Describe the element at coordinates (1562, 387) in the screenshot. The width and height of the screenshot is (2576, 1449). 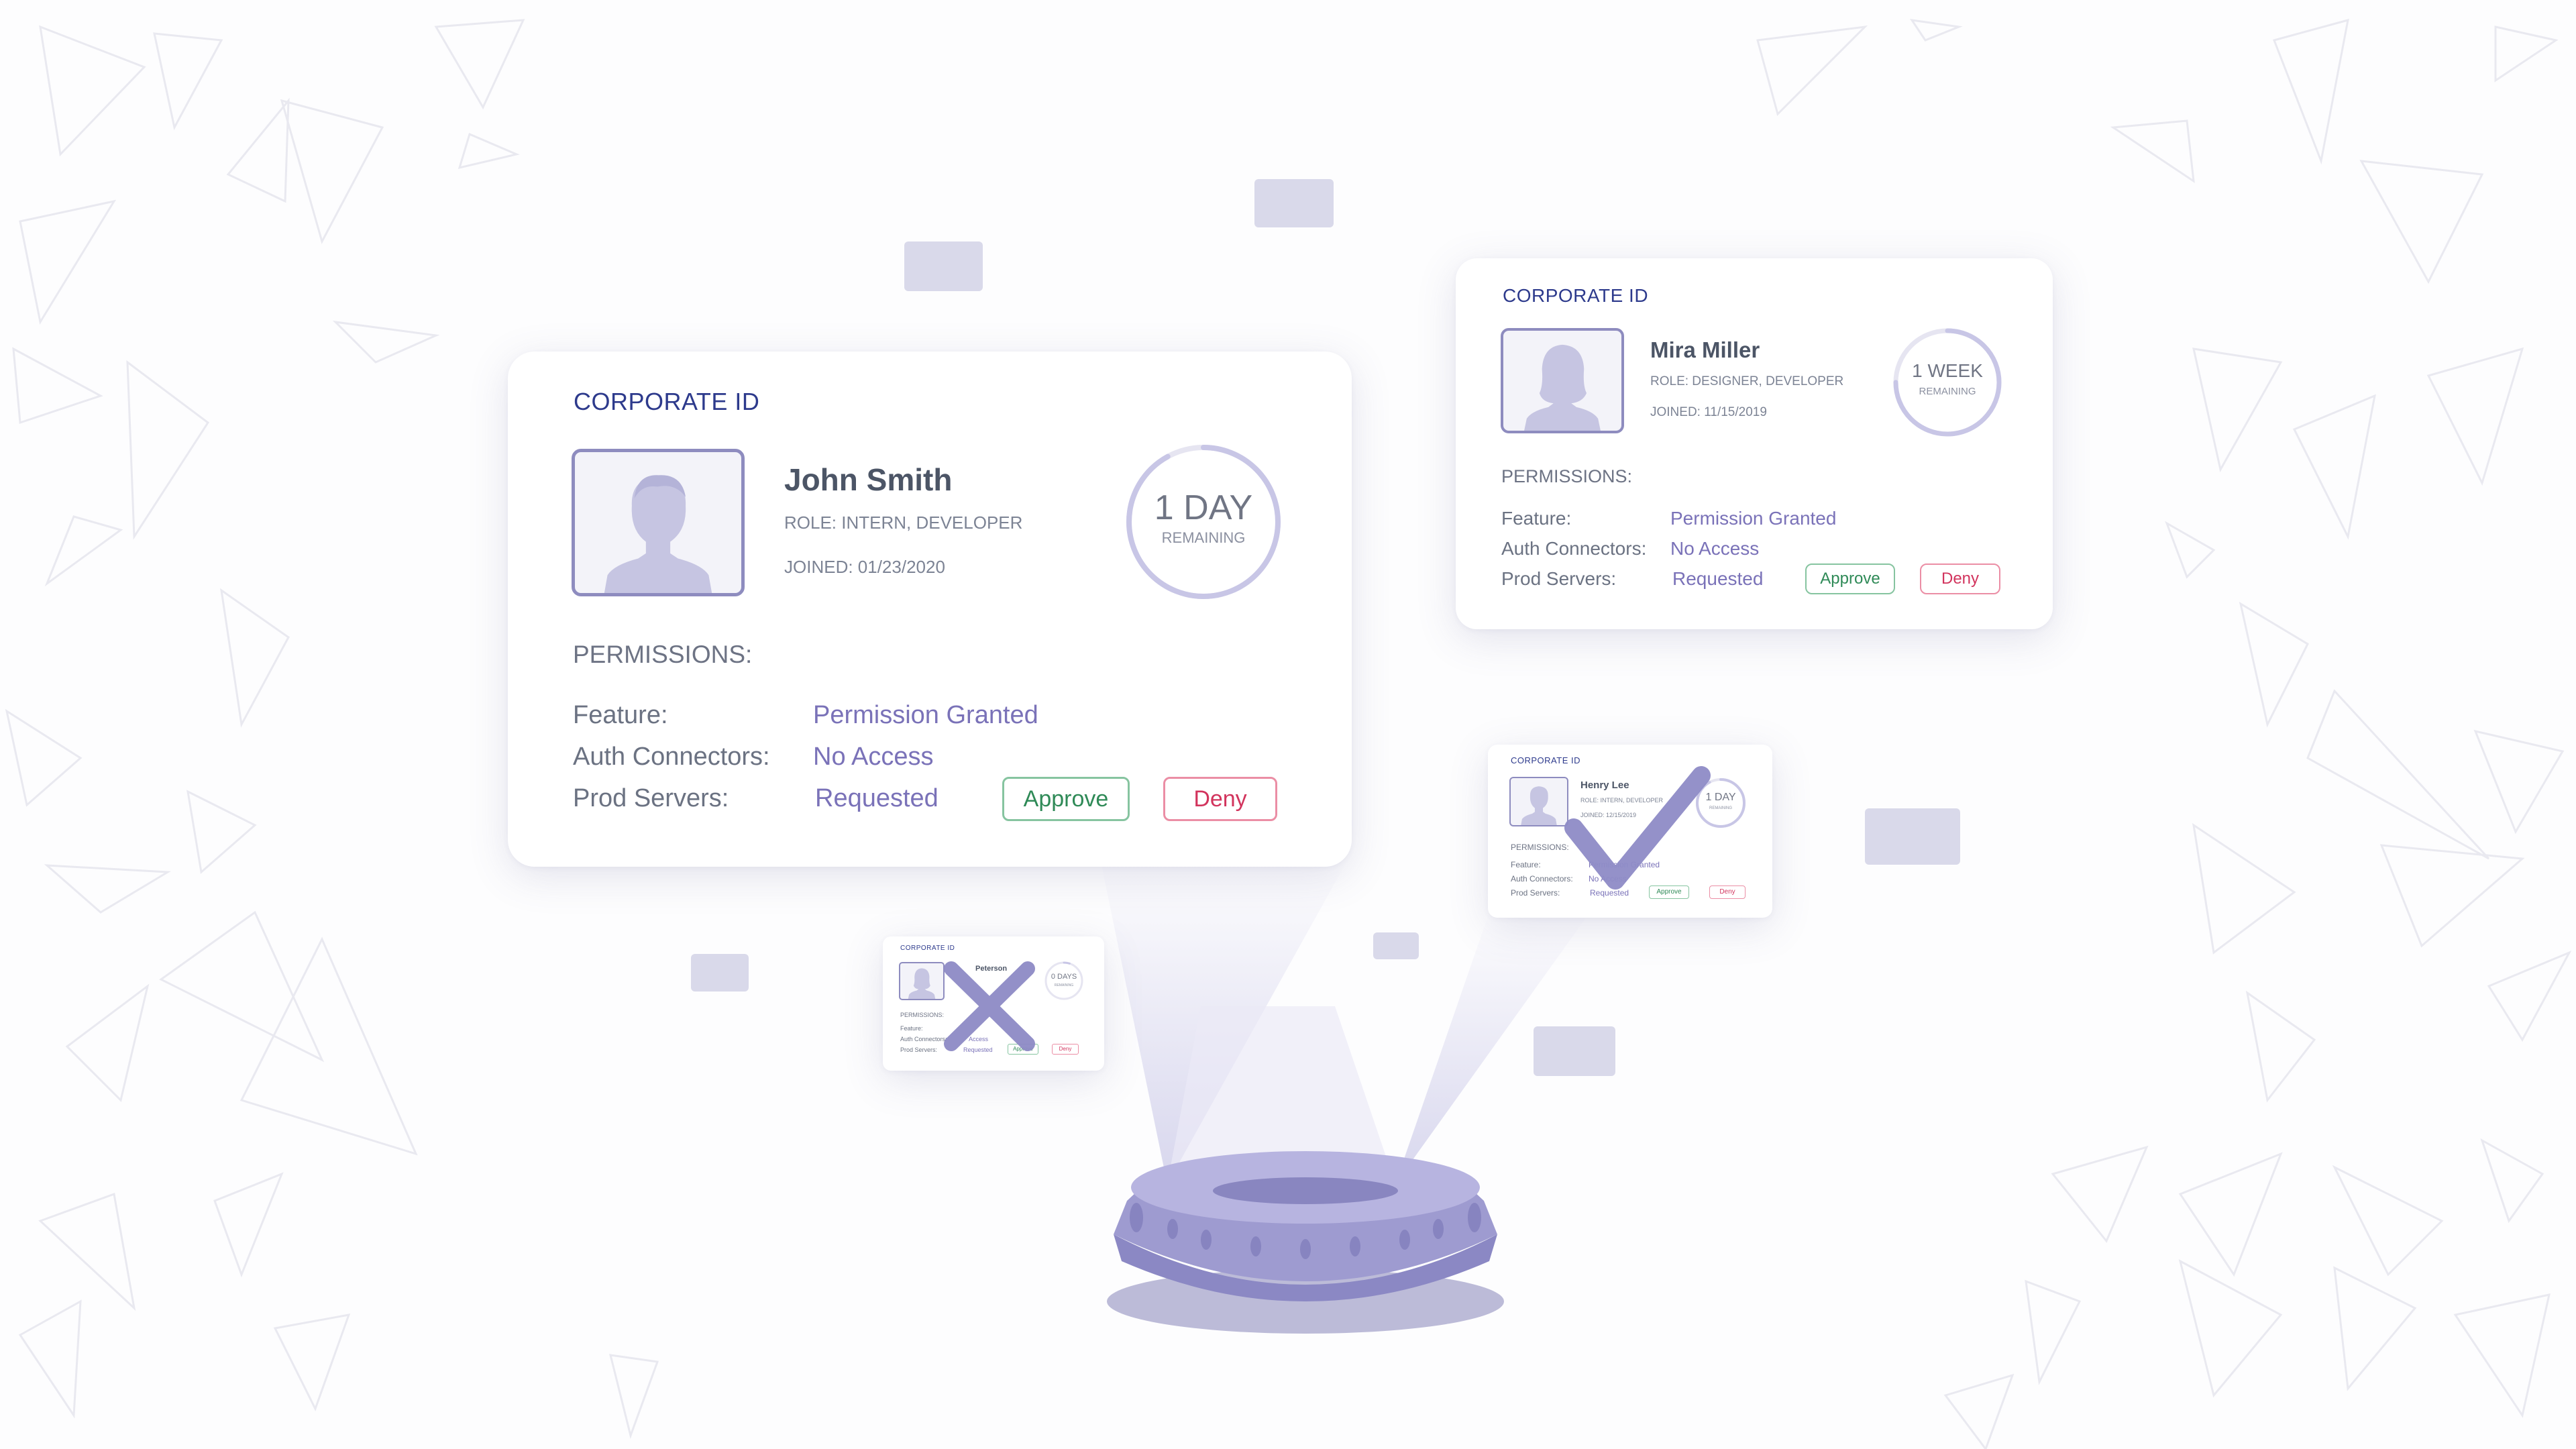
I see `female-avatar-icon` at that location.